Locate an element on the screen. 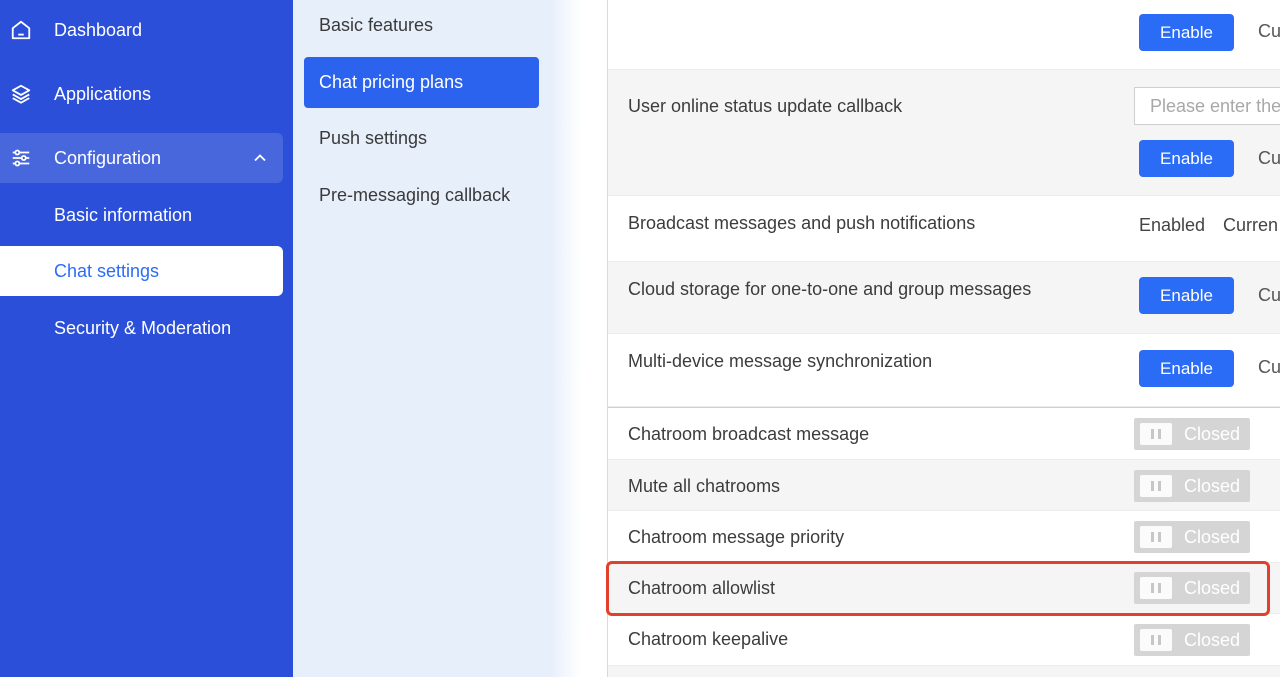 This screenshot has width=1280, height=677. subnav-item-label: Push settings is located at coordinates (373, 138).